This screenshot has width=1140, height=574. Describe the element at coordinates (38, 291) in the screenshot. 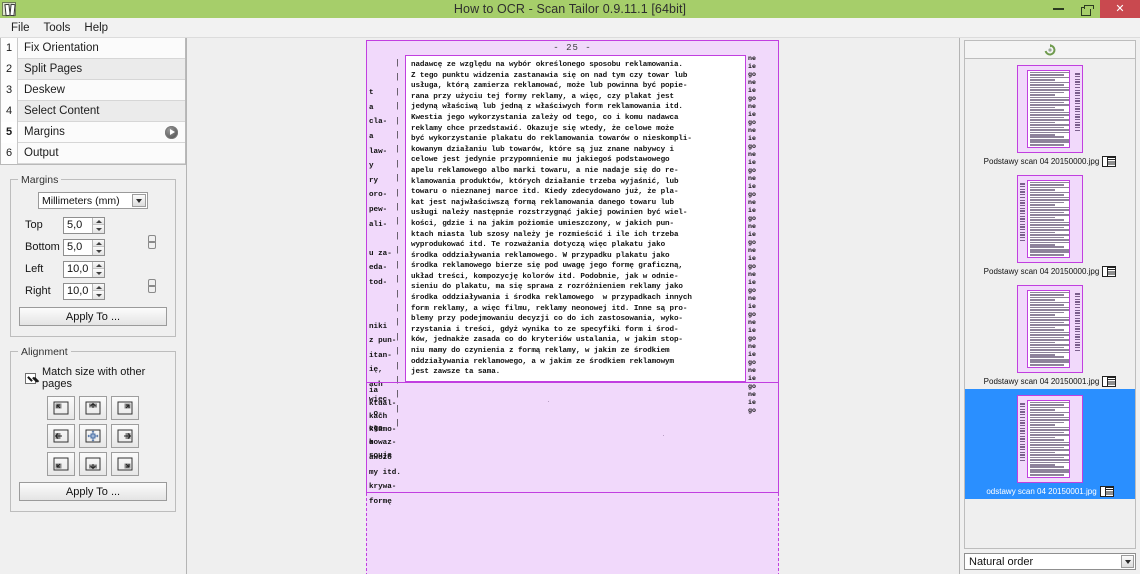

I see `margin-label-right: Right` at that location.